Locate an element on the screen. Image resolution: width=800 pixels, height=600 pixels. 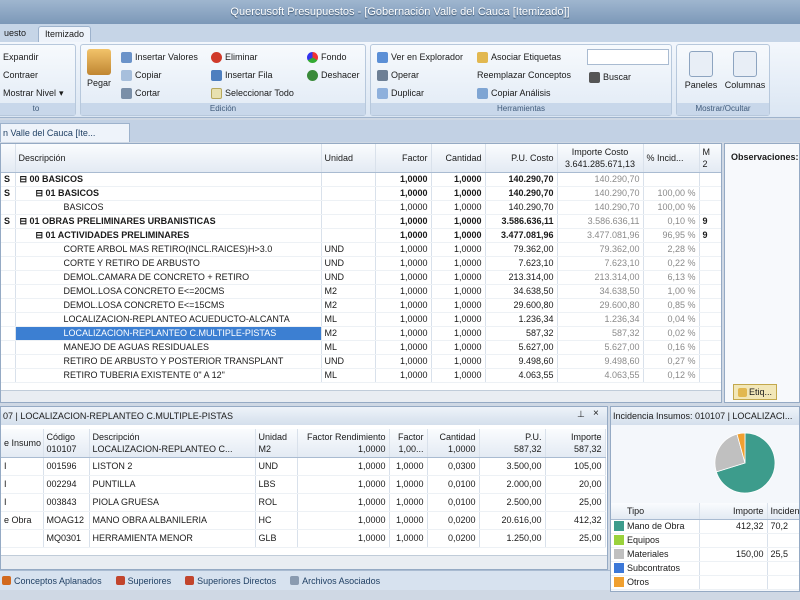
insumo-pu: 2.500,00 is located at coordinates (512, 502).